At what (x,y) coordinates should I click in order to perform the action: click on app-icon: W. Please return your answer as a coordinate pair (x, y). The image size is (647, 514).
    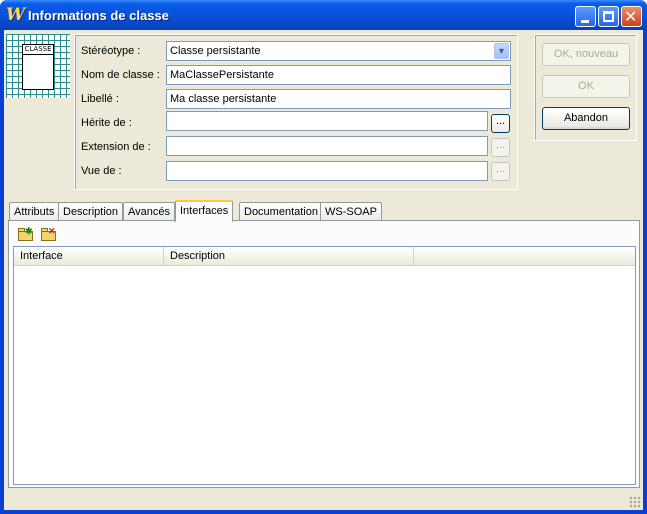
    Looking at the image, I should click on (16, 15).